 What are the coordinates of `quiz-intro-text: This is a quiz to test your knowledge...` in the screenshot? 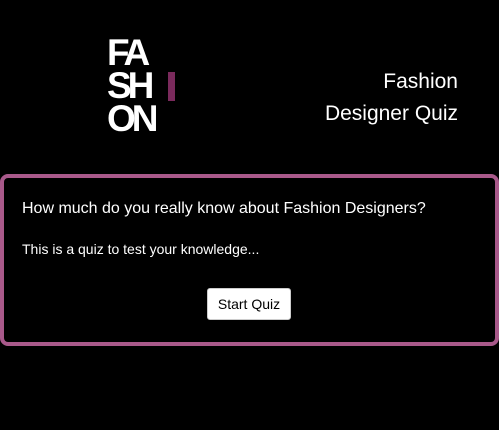 It's located at (141, 249).